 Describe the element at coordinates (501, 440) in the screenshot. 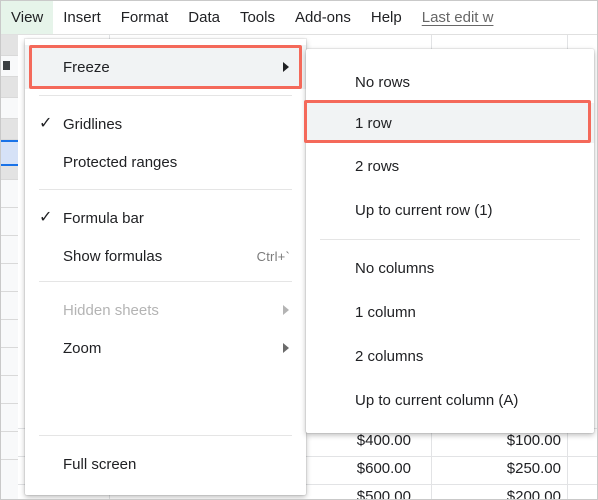

I see `cell-value: $100.00` at that location.